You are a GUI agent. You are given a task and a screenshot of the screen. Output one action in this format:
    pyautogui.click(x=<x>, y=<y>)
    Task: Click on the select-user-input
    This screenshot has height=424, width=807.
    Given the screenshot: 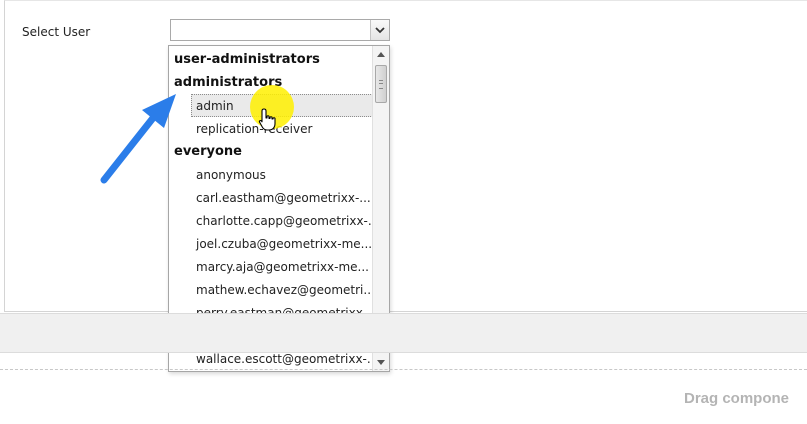 What is the action you would take?
    pyautogui.click(x=270, y=30)
    